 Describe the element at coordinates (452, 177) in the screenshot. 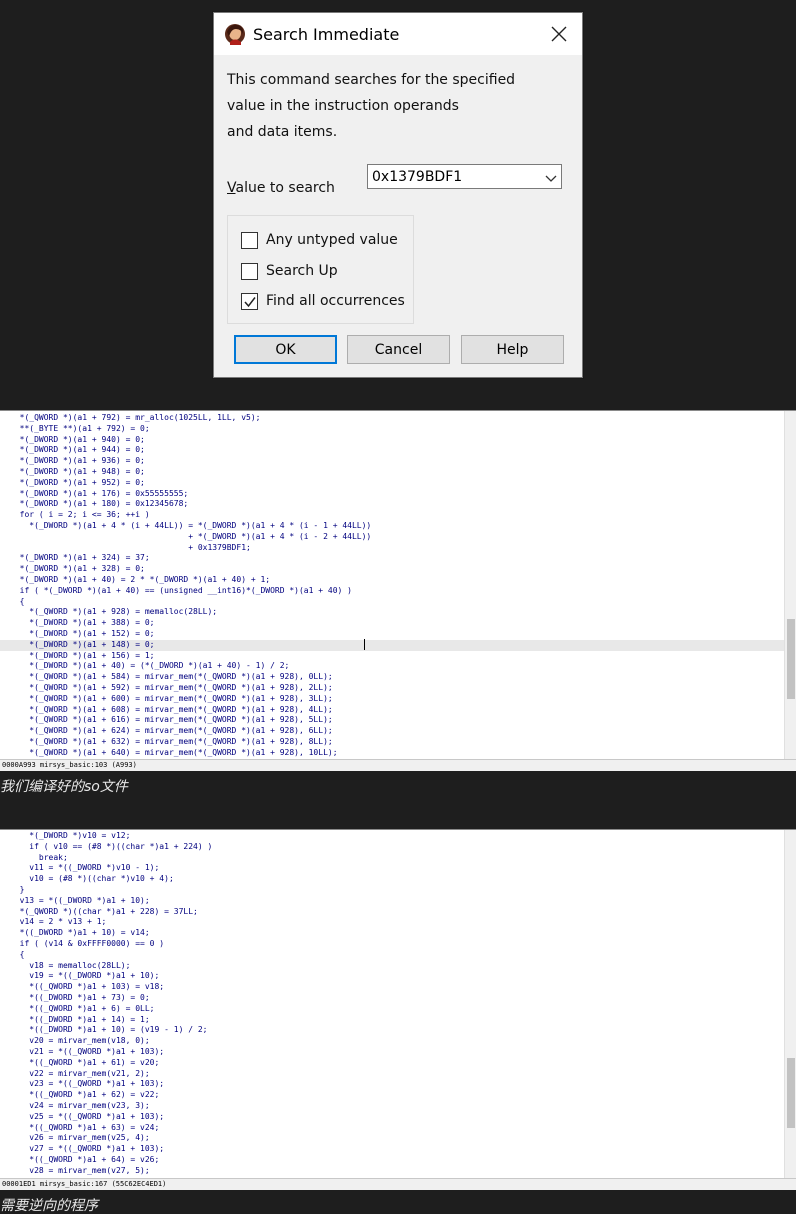

I see `value-input` at that location.